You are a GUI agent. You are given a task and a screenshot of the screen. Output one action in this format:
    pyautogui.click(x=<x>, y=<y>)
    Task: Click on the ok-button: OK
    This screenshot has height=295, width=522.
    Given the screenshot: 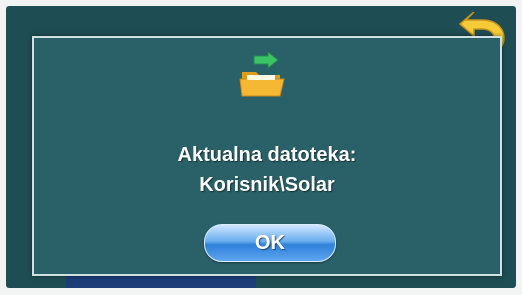 What is the action you would take?
    pyautogui.click(x=270, y=243)
    